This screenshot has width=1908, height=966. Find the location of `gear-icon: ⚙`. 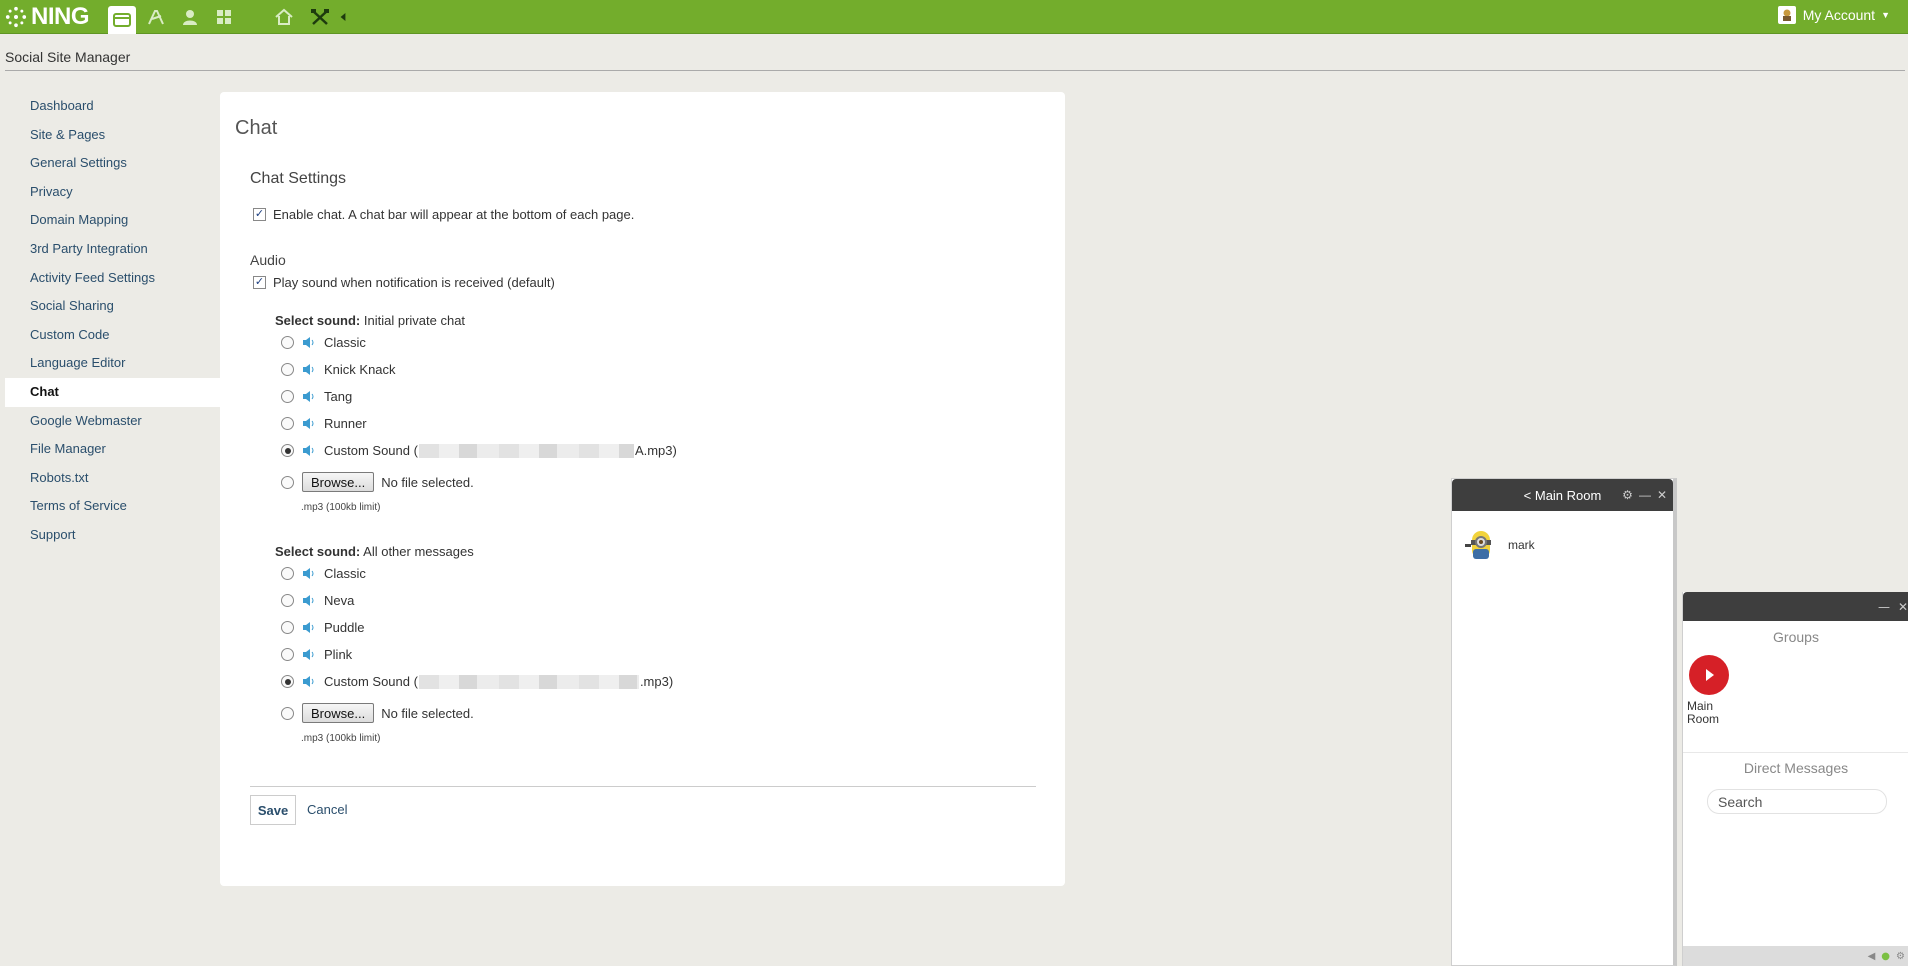

gear-icon: ⚙ is located at coordinates (1627, 495).